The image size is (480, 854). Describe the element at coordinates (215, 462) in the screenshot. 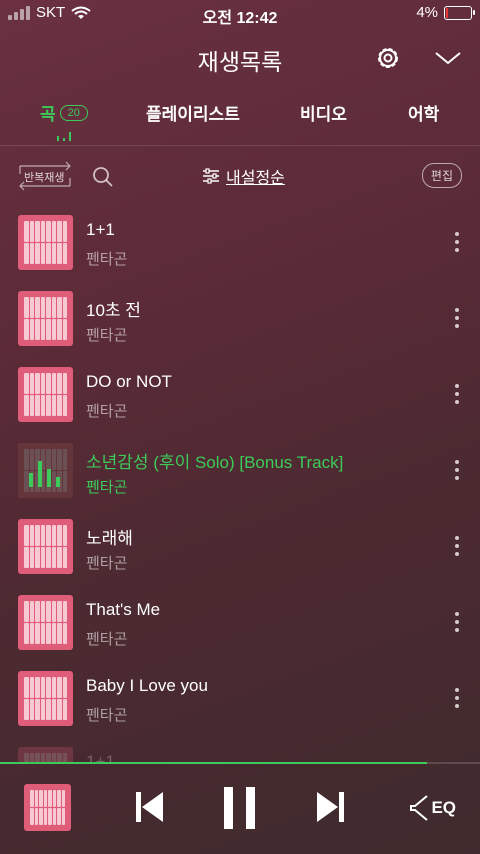

I see `song-title: 소년감성 (후이 Solo) [Bonus Track]` at that location.